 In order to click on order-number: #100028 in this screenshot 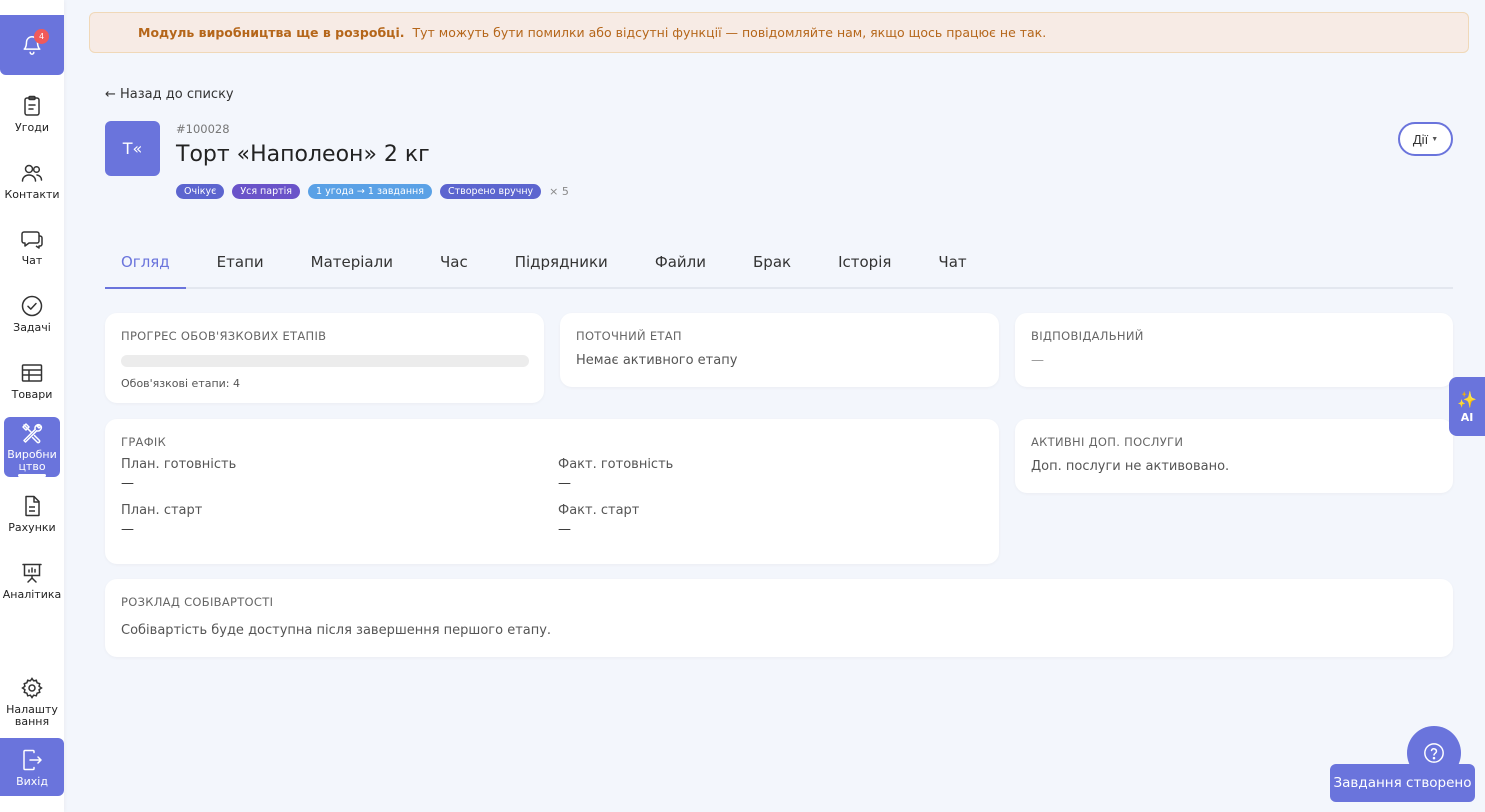, I will do `click(203, 129)`.